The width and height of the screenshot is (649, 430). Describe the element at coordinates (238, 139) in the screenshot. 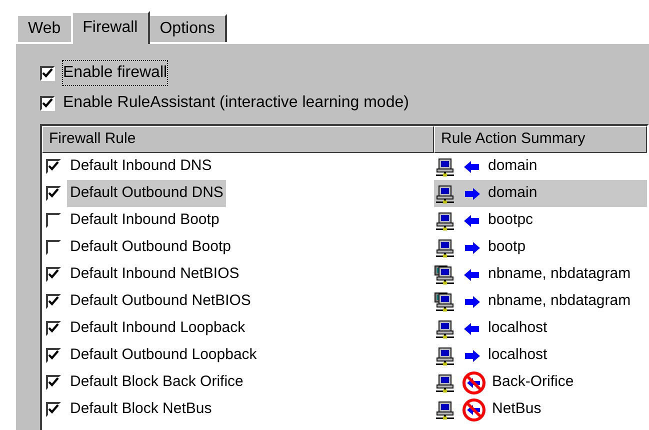

I see `column-header: Firewall Rule` at that location.